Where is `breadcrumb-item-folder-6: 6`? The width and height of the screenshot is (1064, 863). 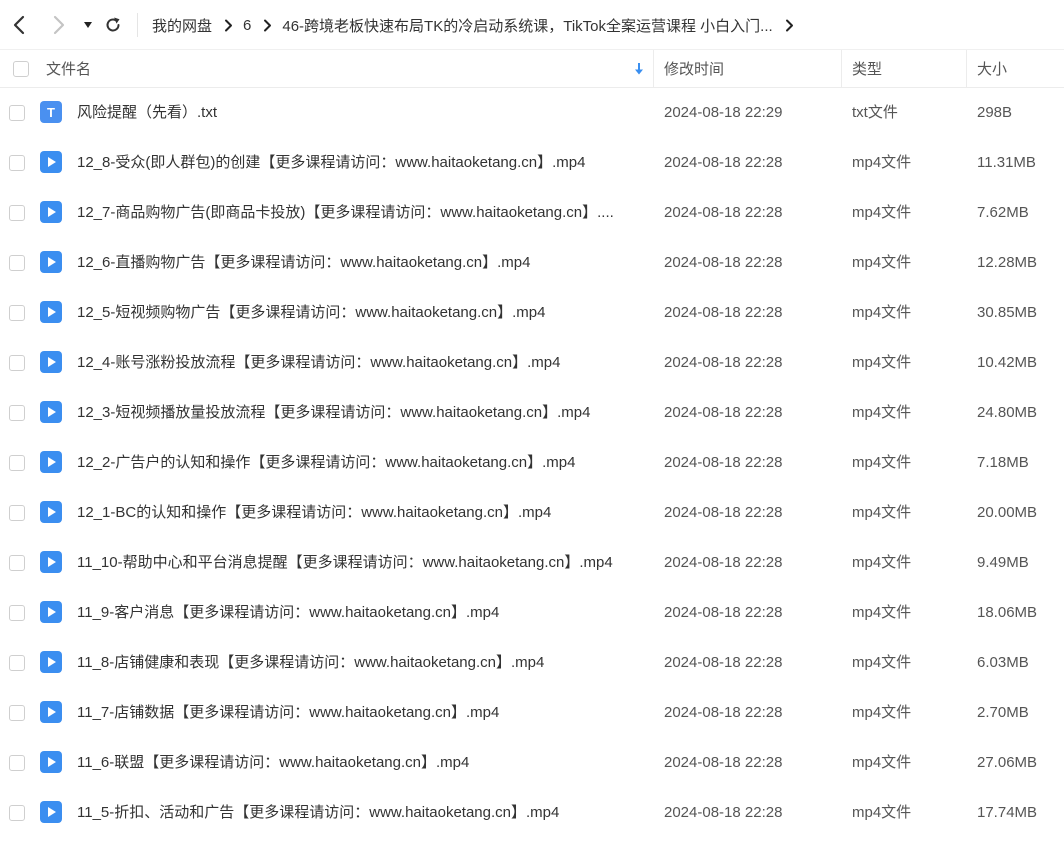 breadcrumb-item-folder-6: 6 is located at coordinates (247, 25).